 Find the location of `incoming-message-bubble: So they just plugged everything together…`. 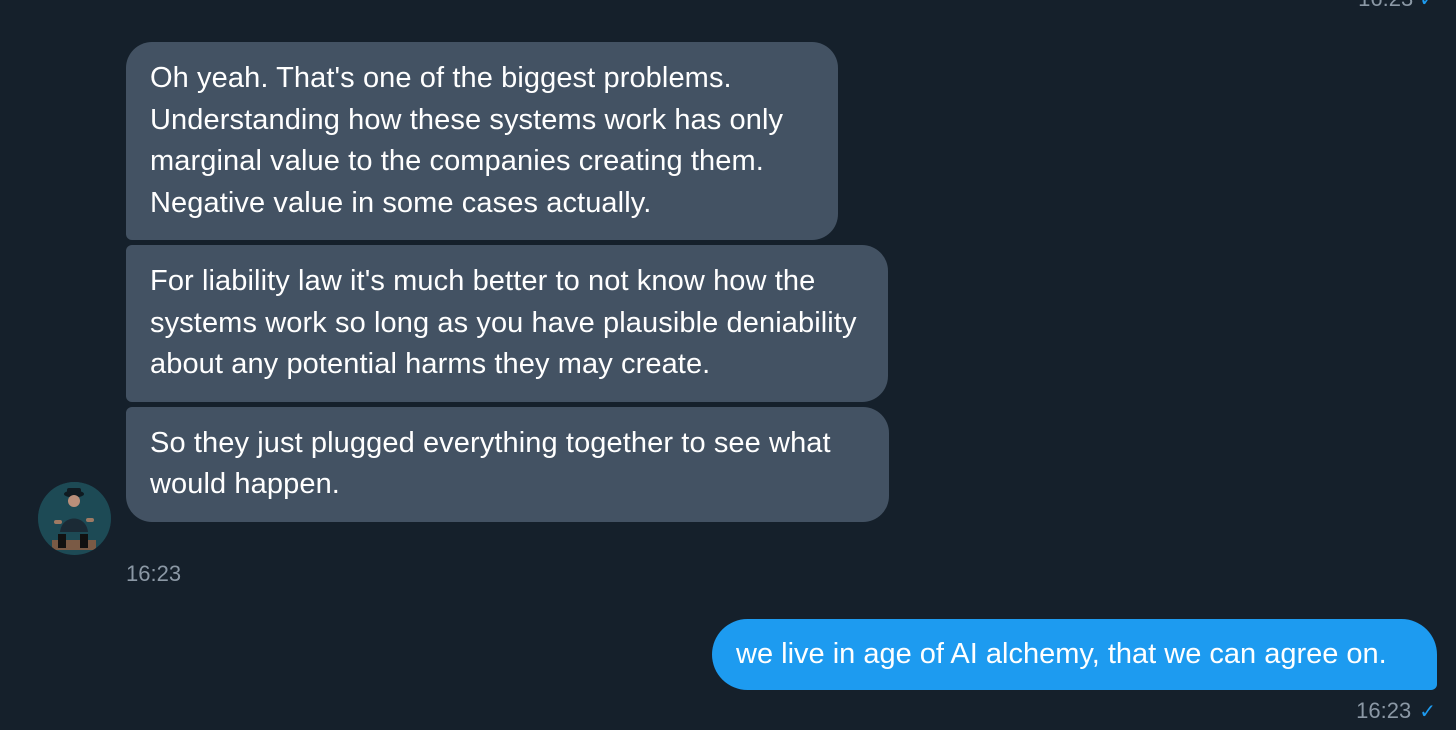

incoming-message-bubble: So they just plugged everything together… is located at coordinates (507, 464).